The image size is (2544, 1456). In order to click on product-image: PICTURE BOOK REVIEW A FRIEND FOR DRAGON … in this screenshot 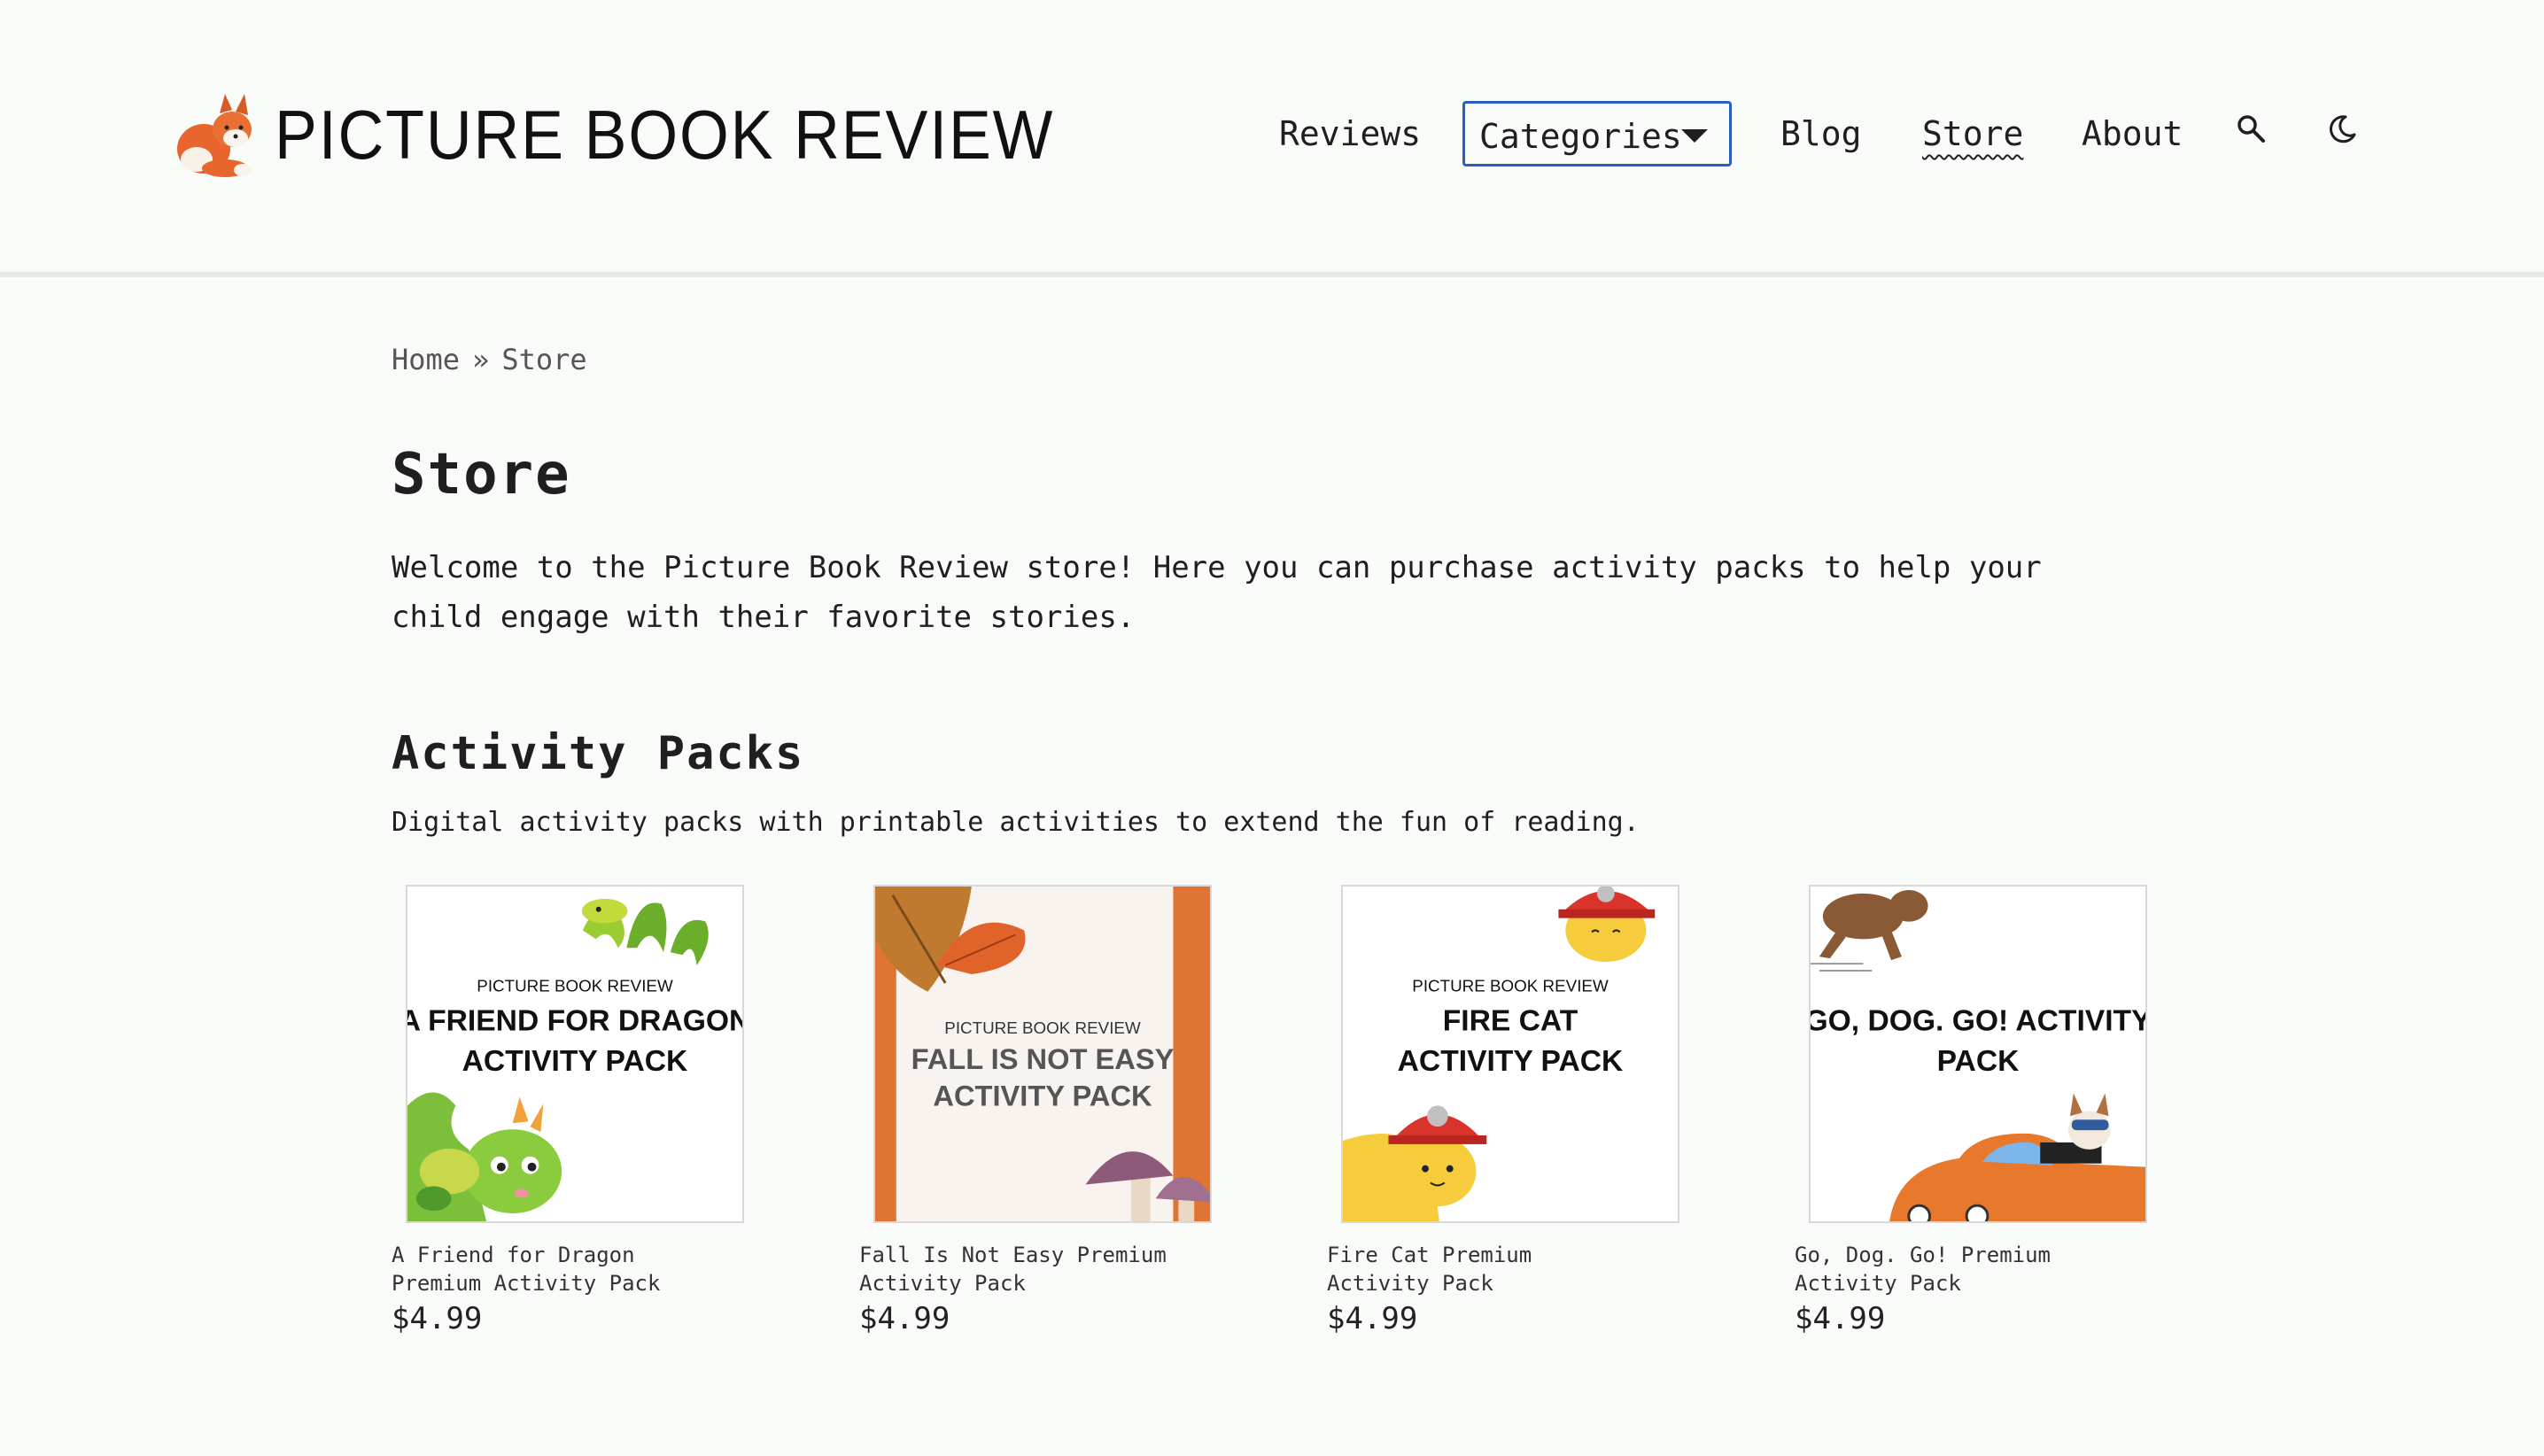, I will do `click(575, 1054)`.